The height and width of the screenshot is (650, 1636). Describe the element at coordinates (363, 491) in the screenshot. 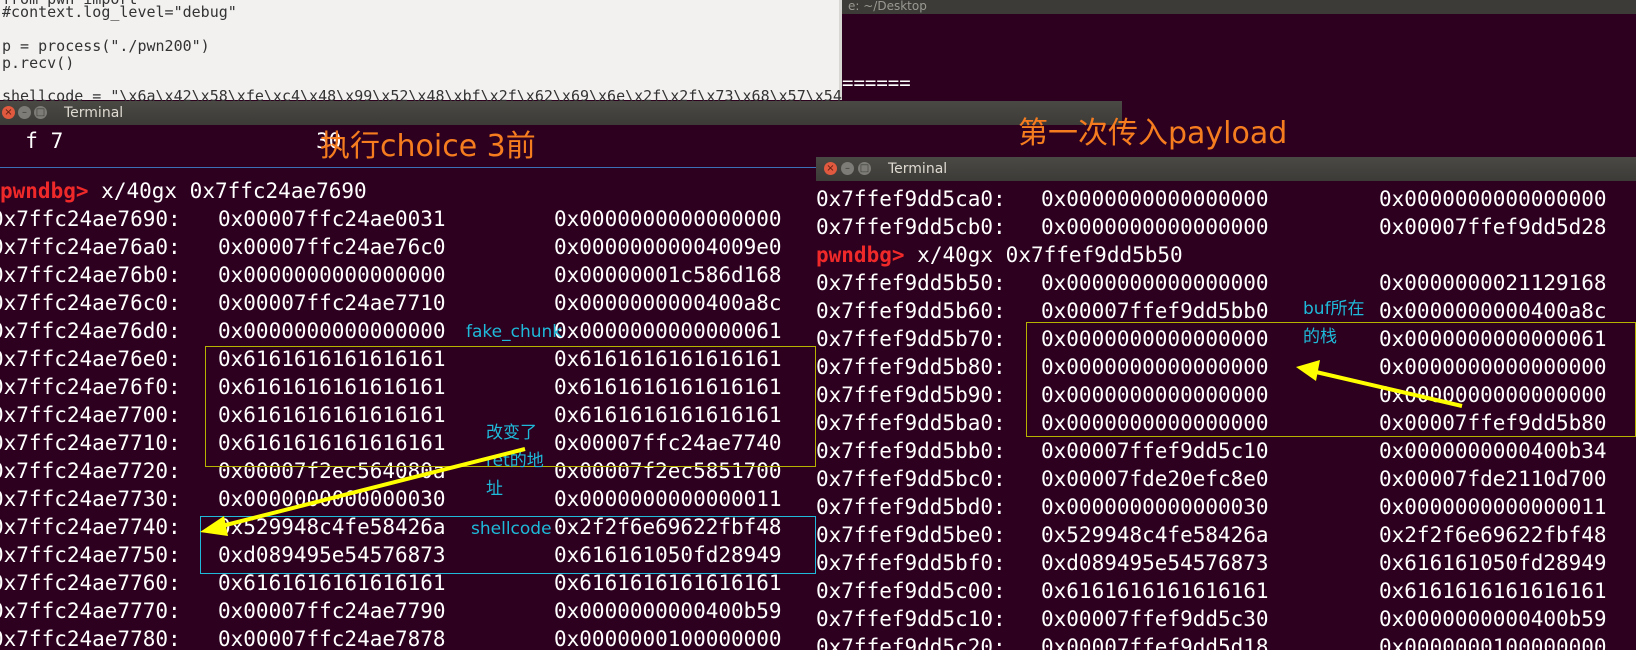

I see `left-arrow-icon` at that location.